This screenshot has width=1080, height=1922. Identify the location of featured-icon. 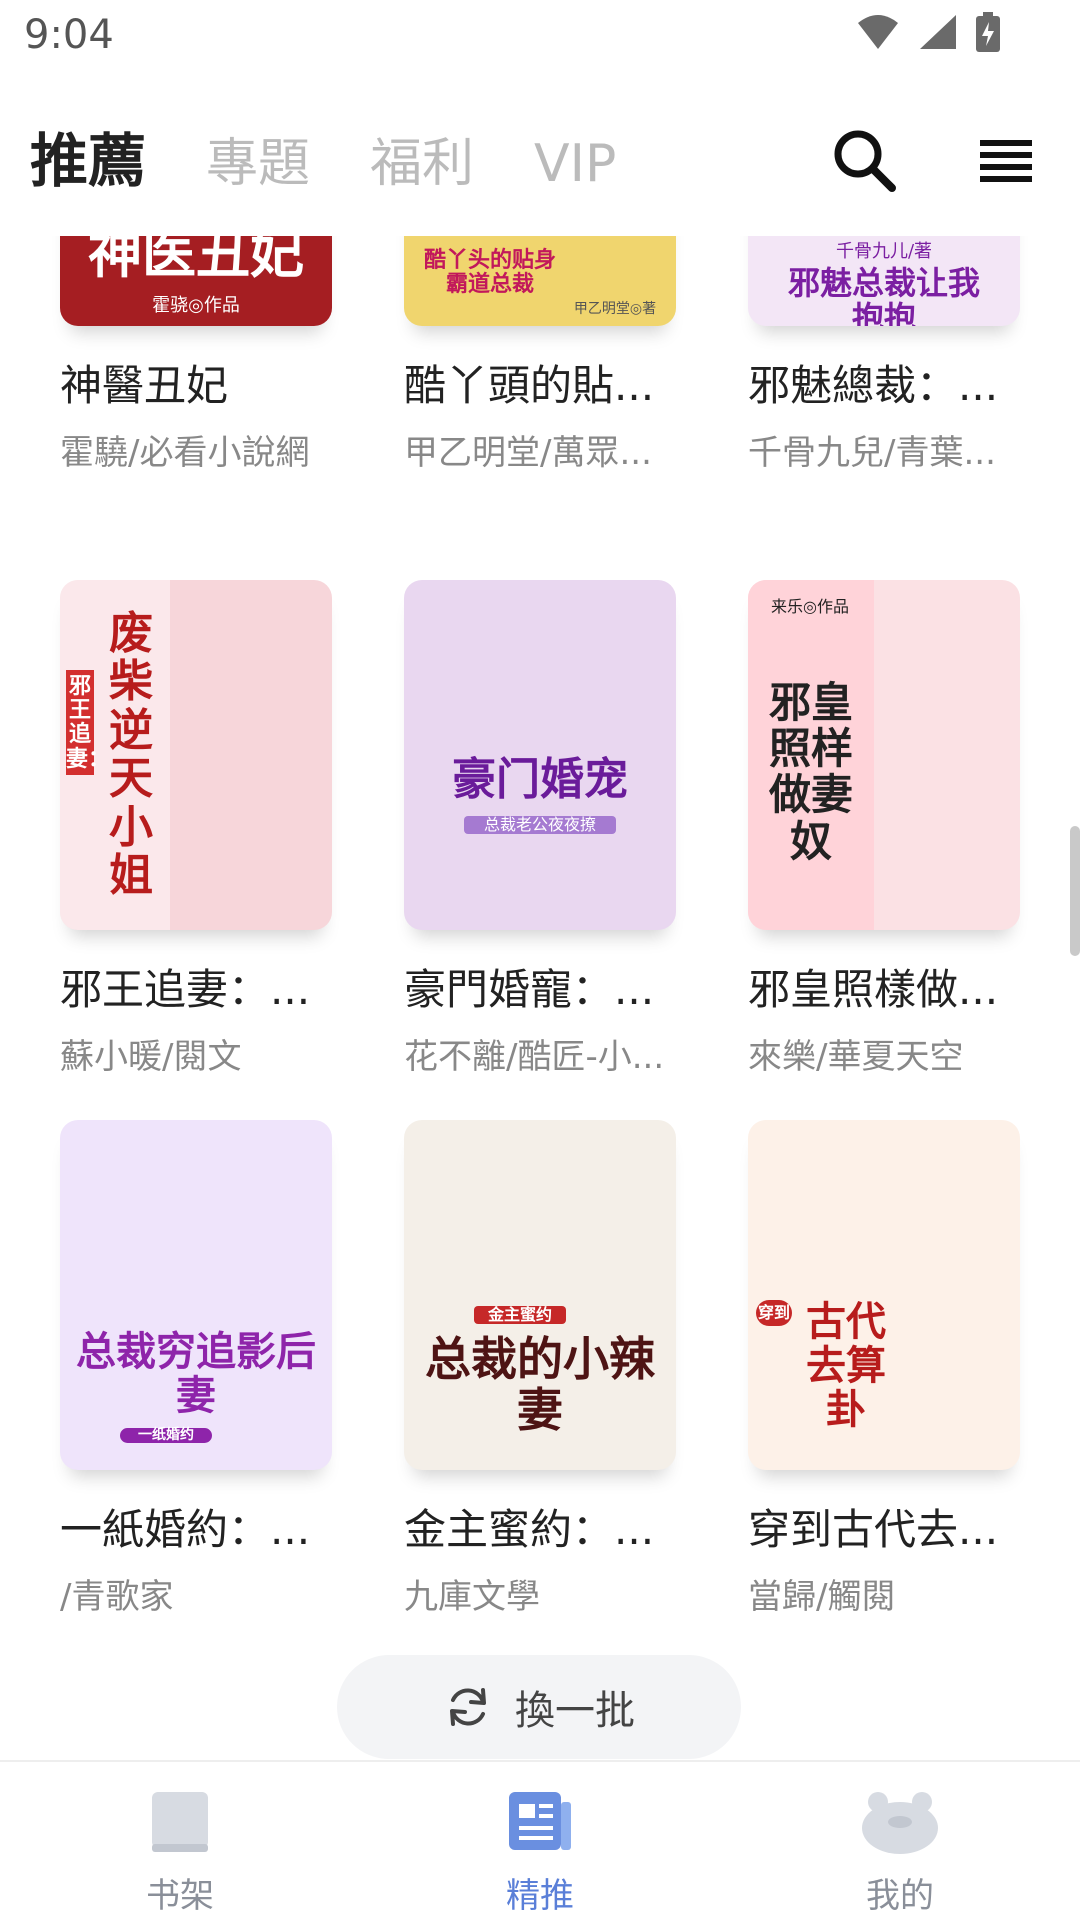
(540, 1821).